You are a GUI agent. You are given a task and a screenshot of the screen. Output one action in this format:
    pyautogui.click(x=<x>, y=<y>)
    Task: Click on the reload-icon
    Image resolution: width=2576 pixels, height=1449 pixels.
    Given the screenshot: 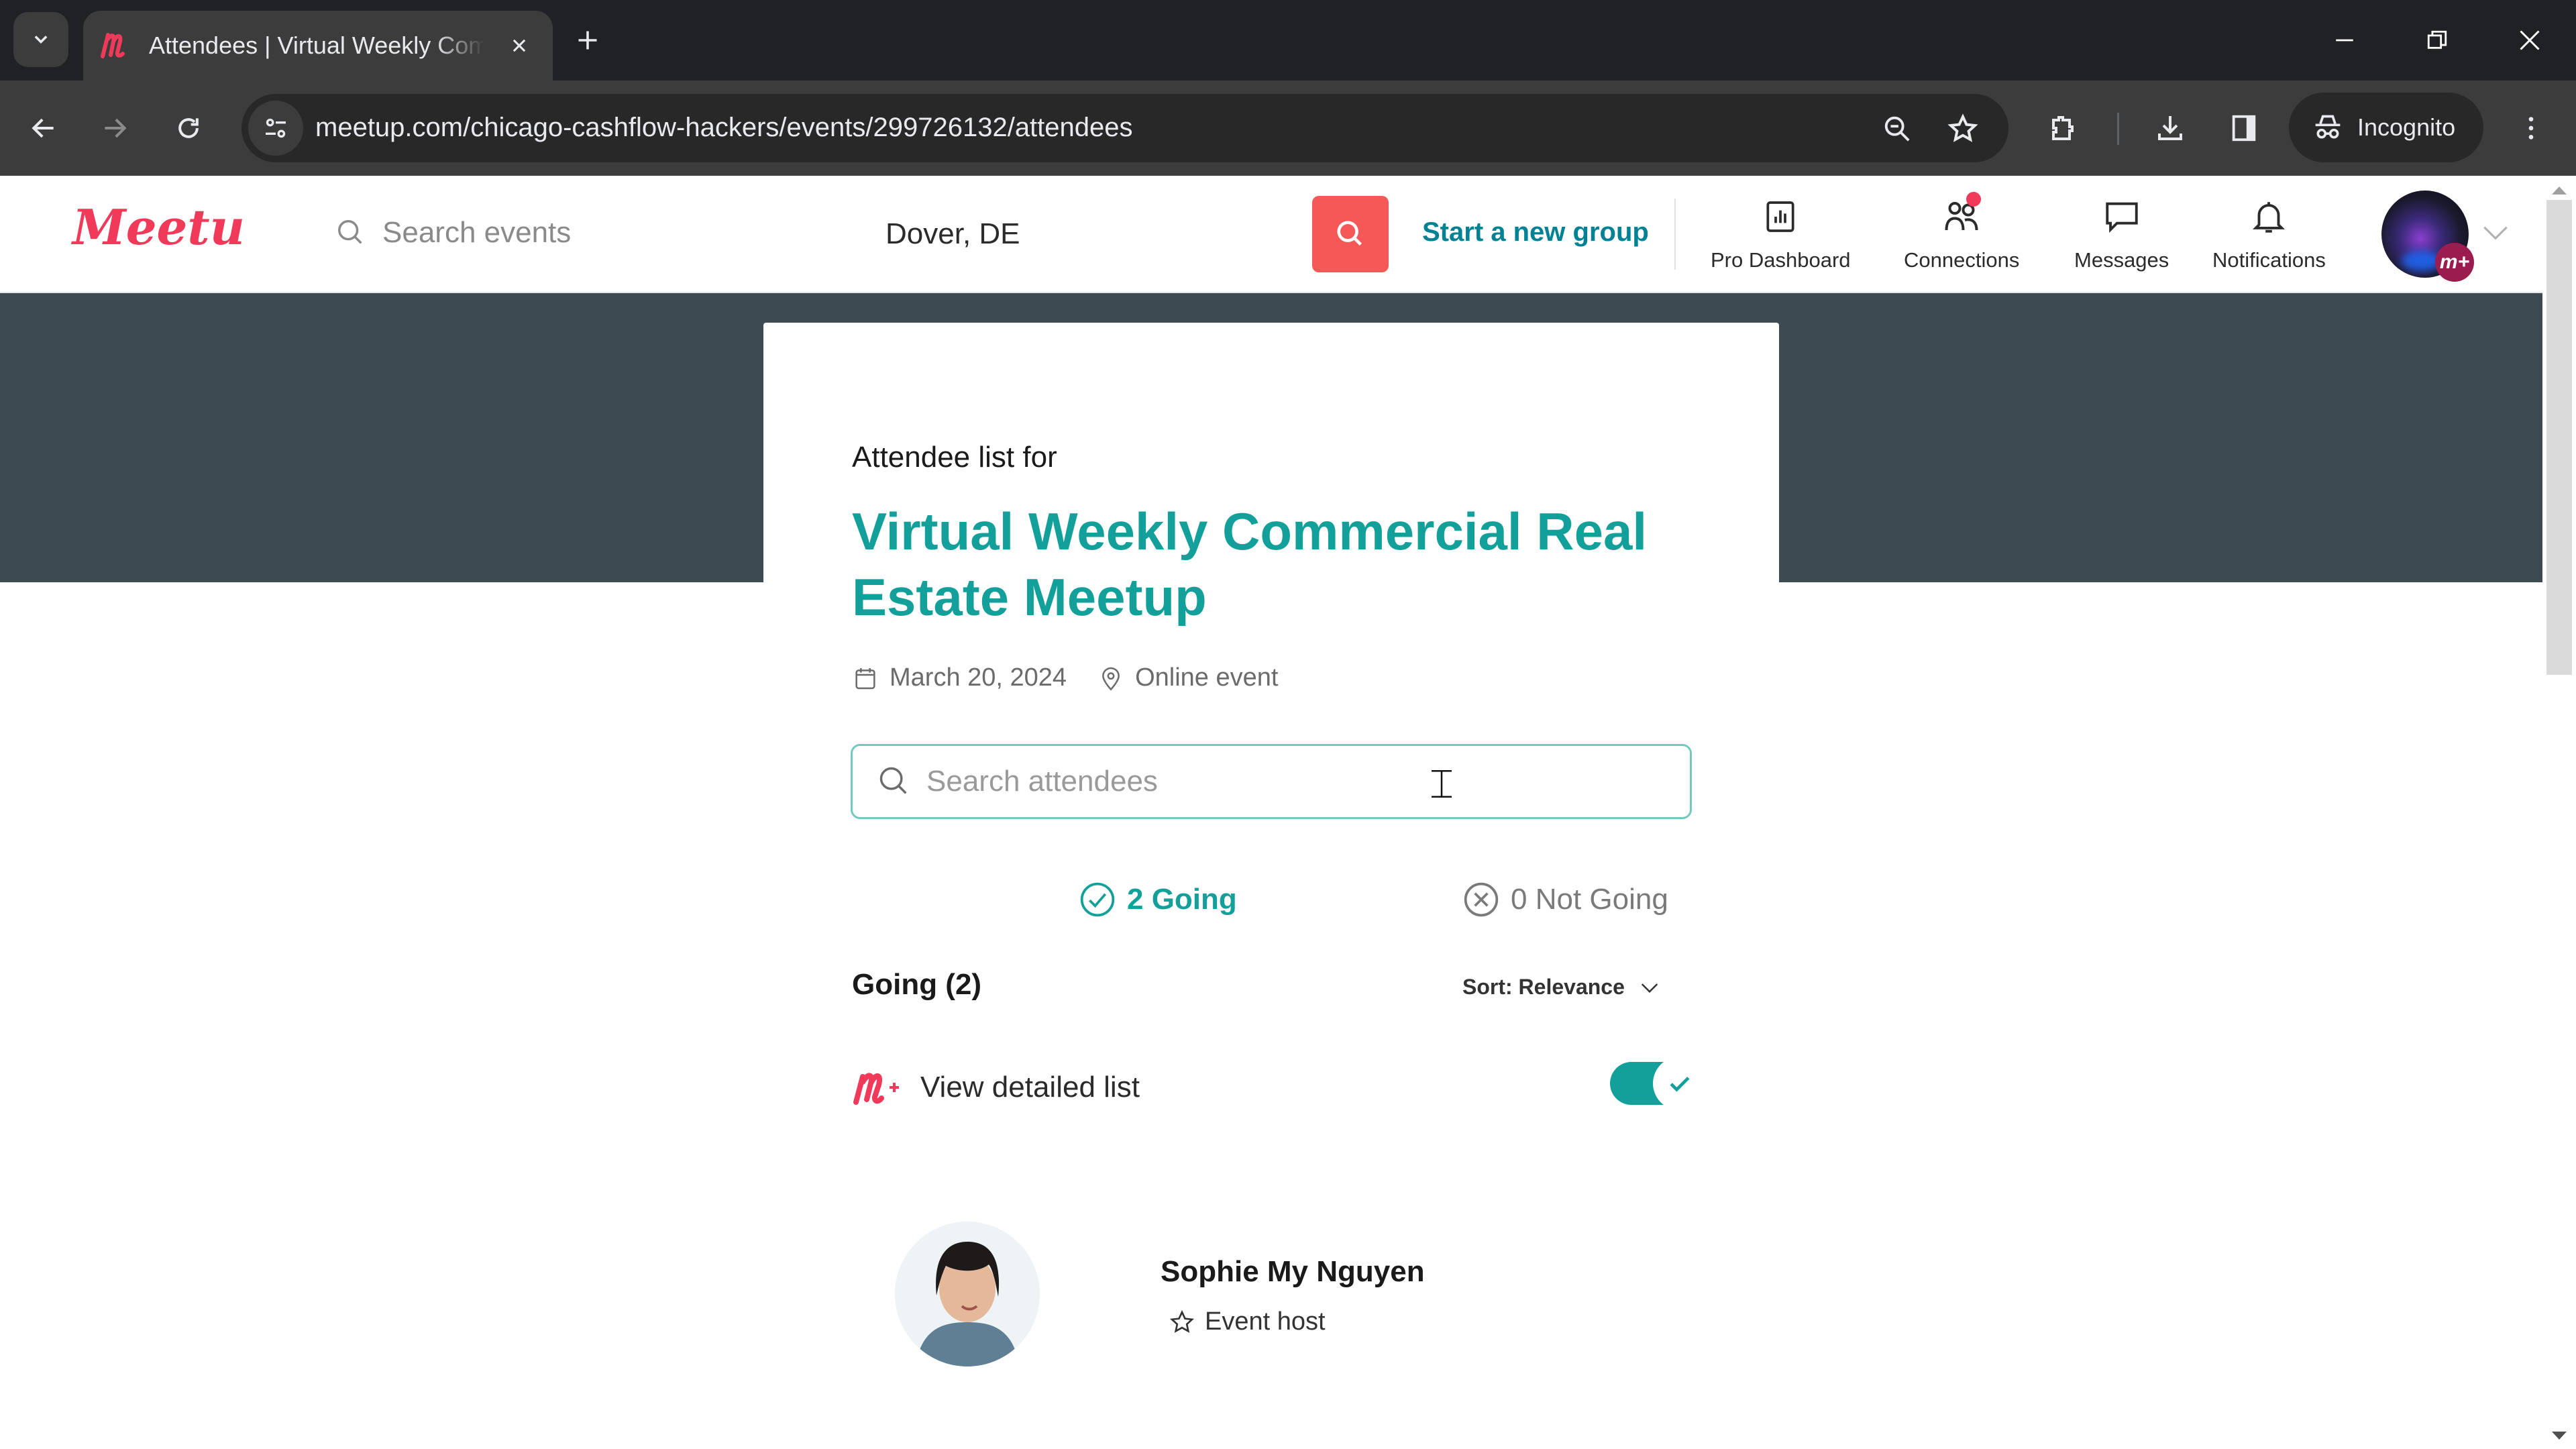 What is the action you would take?
    pyautogui.click(x=188, y=128)
    